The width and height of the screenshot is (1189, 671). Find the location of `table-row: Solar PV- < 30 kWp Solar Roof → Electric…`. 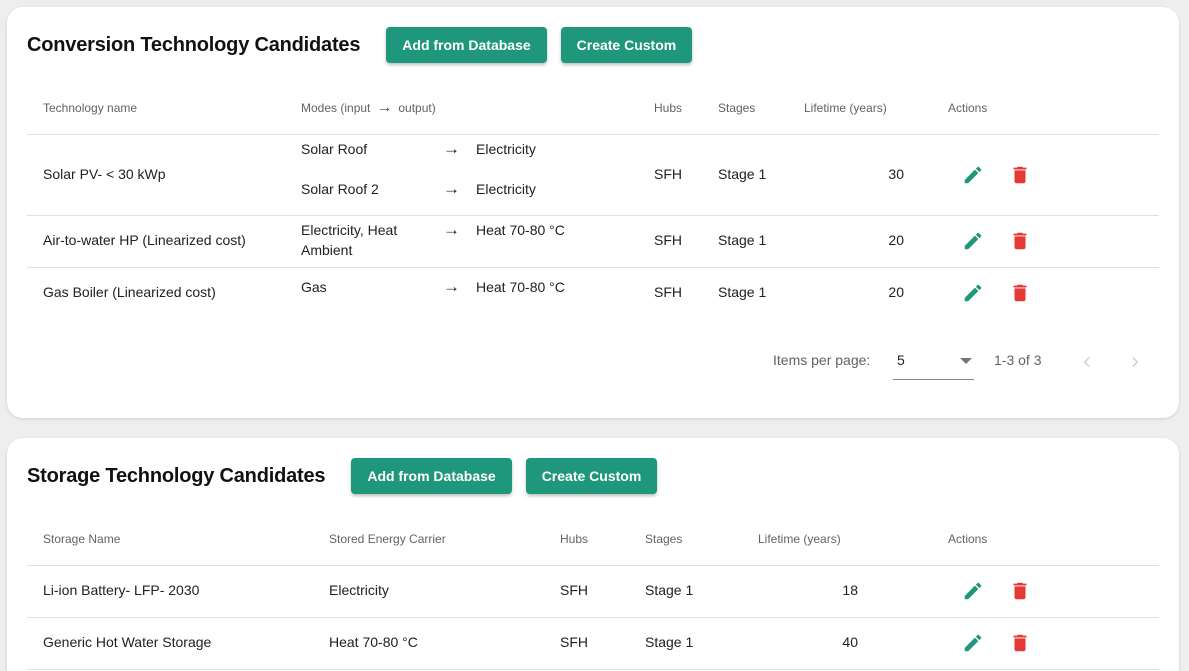

table-row: Solar PV- < 30 kWp Solar Roof → Electric… is located at coordinates (593, 175).